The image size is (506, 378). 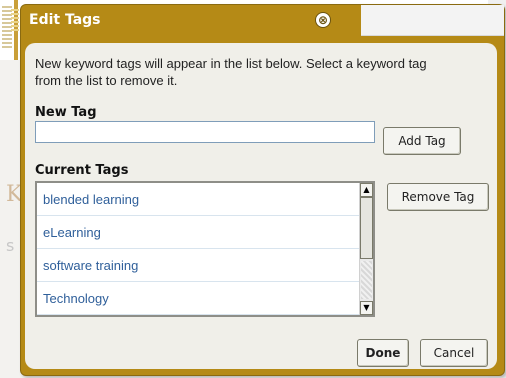 What do you see at coordinates (198, 232) in the screenshot?
I see `tag-list-item: eLearning` at bounding box center [198, 232].